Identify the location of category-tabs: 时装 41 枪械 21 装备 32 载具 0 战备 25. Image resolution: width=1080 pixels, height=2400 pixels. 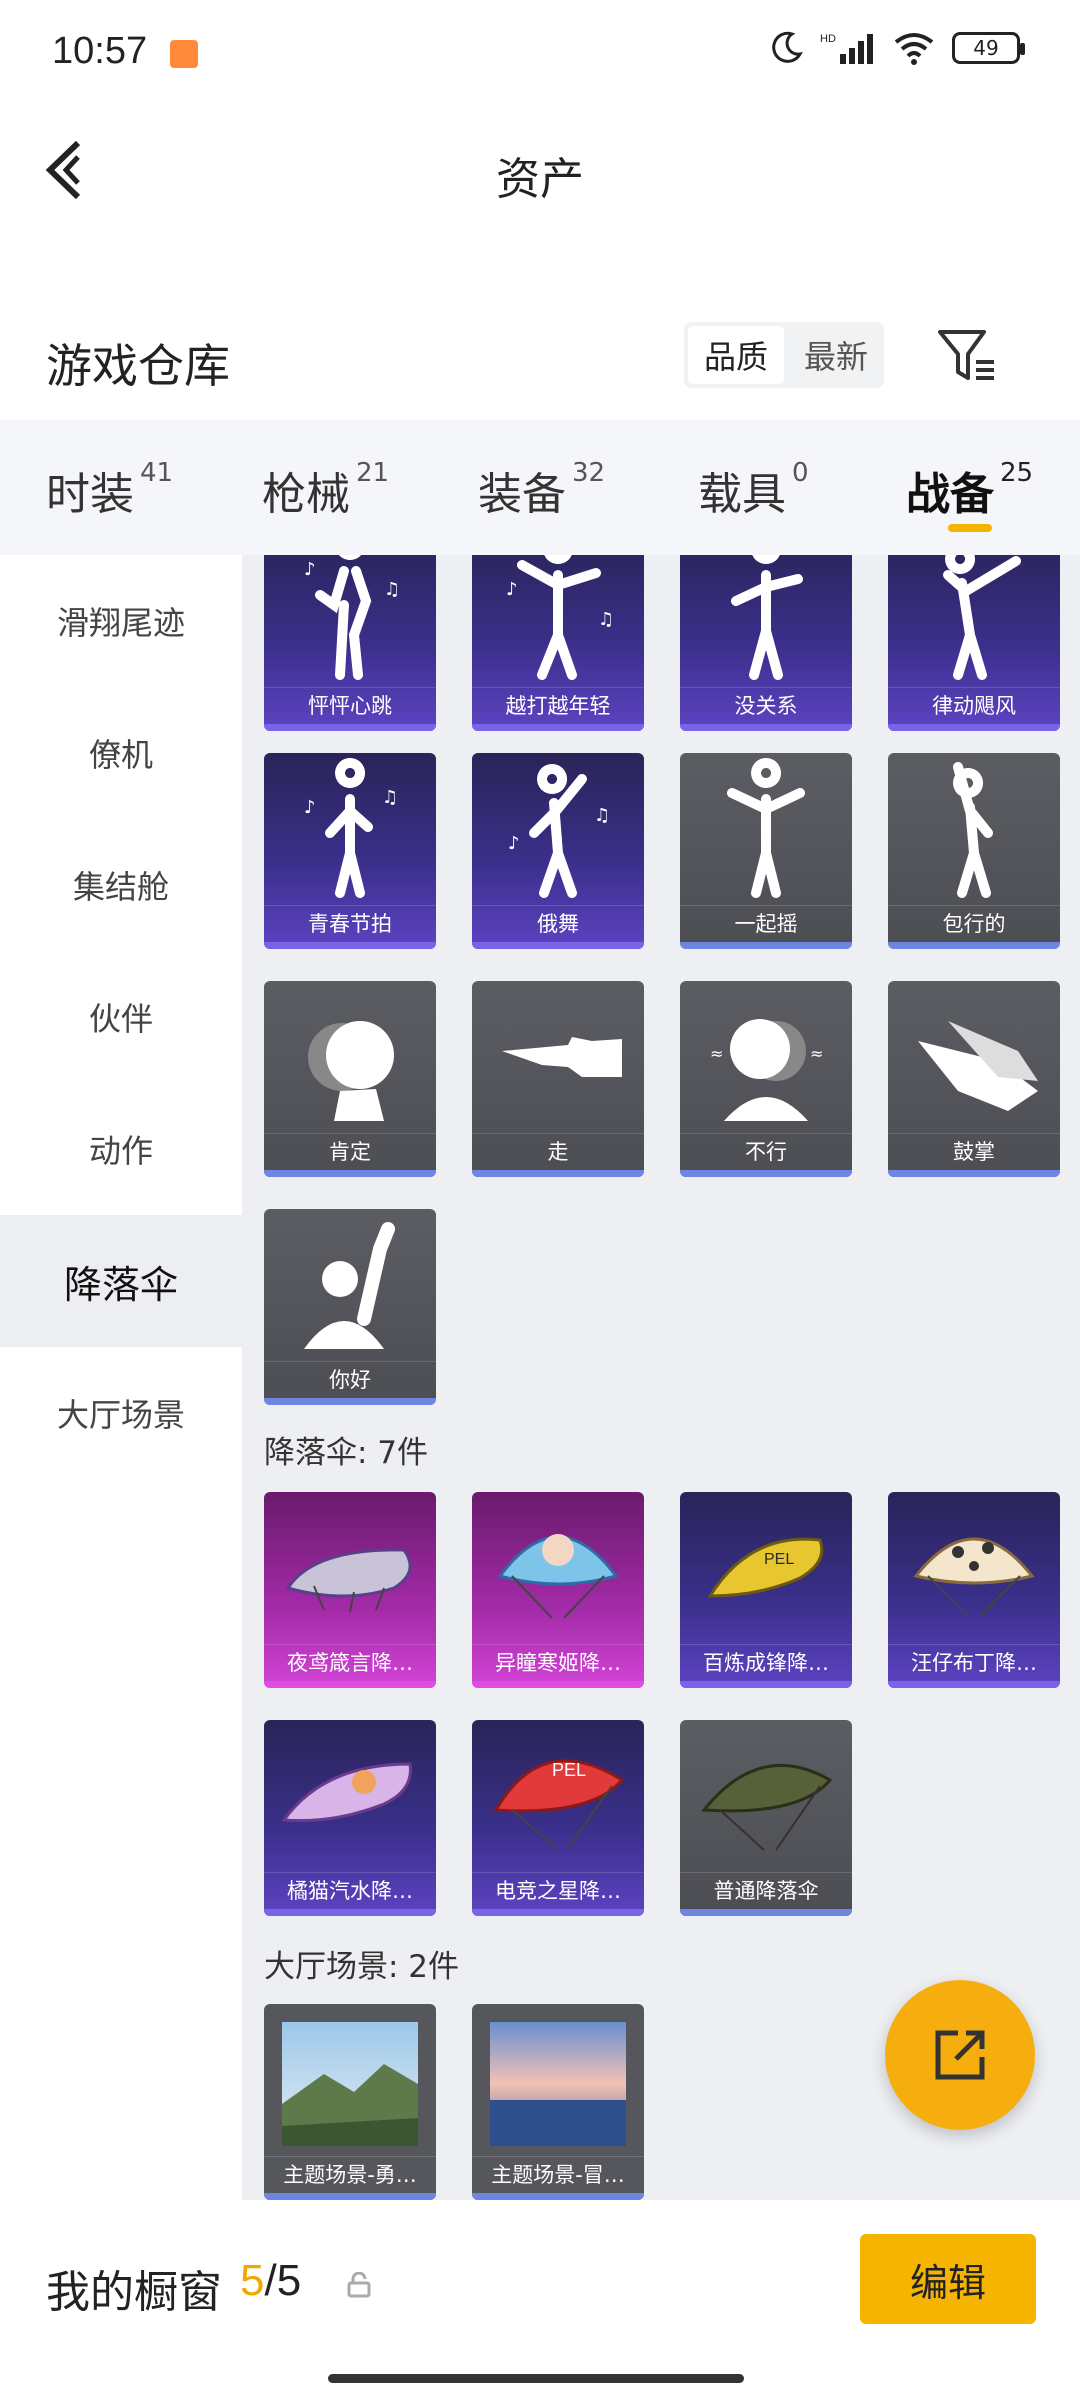
(540, 487).